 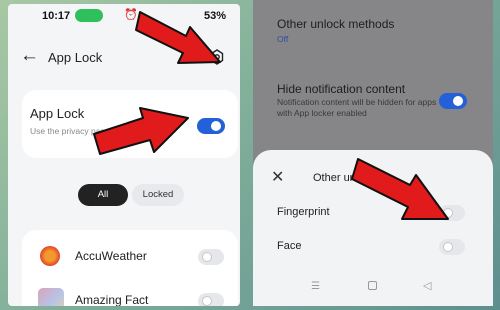 I want to click on status-time: 10:17, so click(x=56, y=16).